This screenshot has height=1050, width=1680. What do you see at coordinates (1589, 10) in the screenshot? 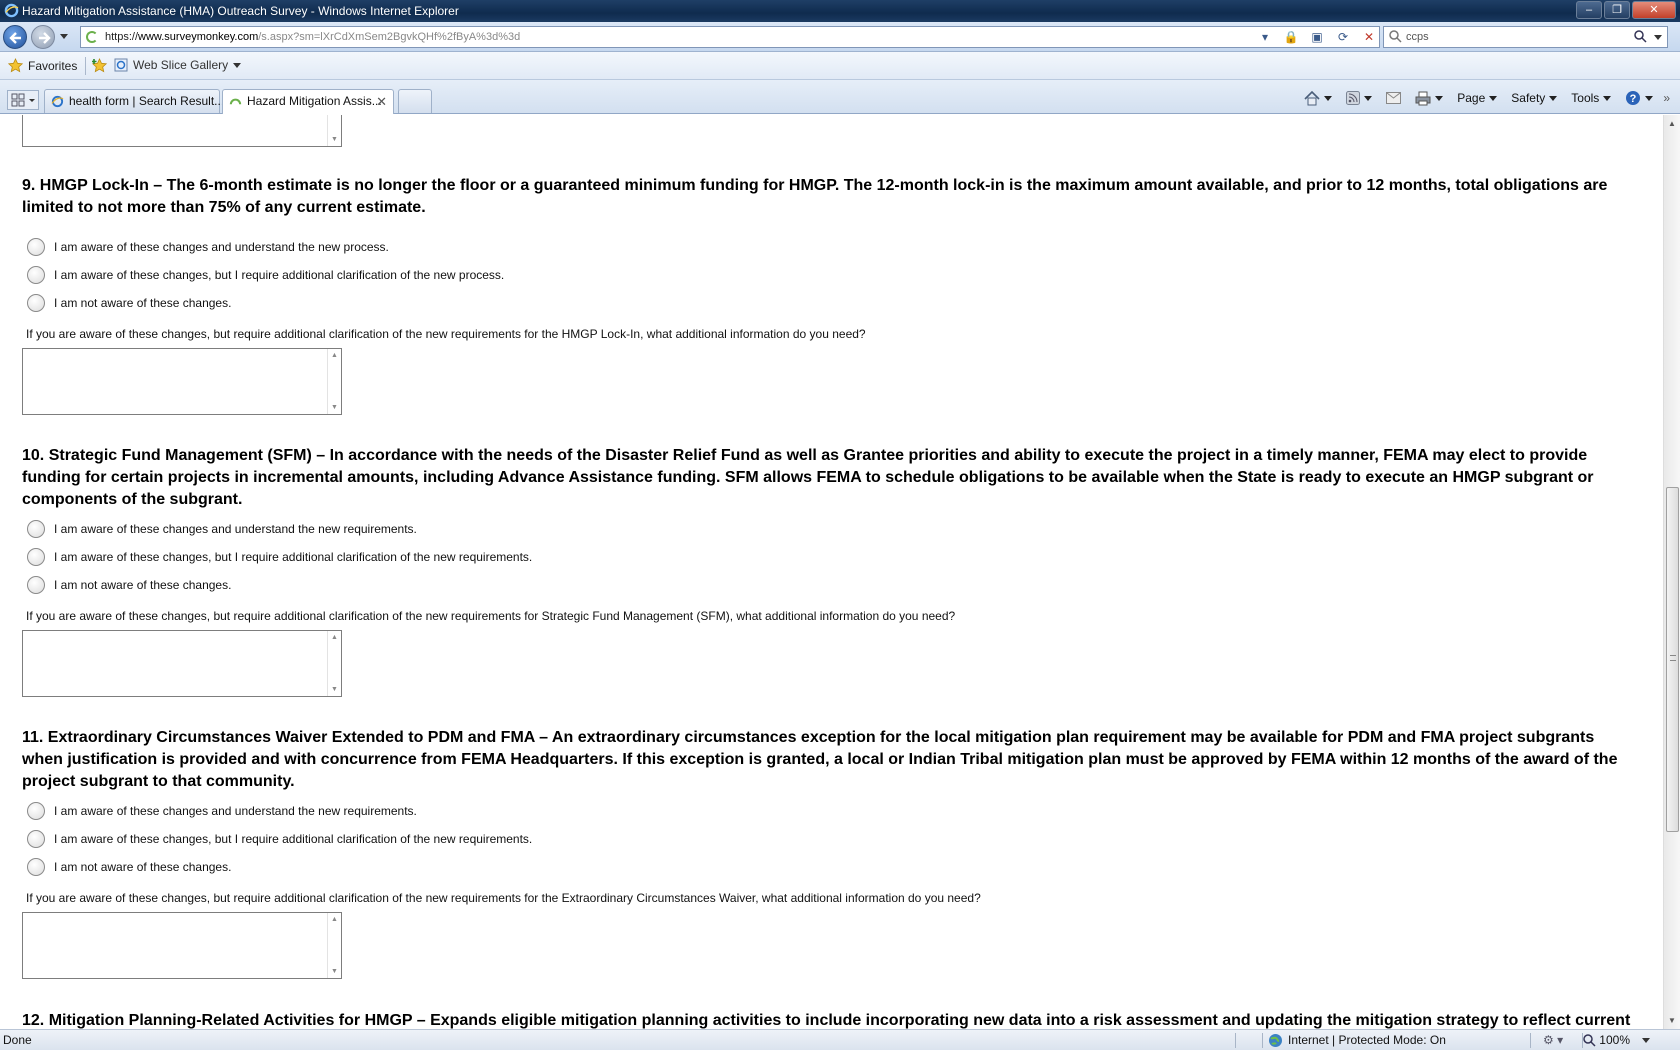
I see `minimize-button: –` at bounding box center [1589, 10].